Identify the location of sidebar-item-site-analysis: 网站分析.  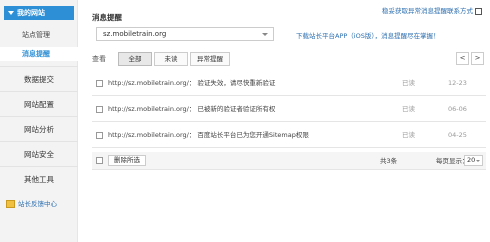
(39, 128).